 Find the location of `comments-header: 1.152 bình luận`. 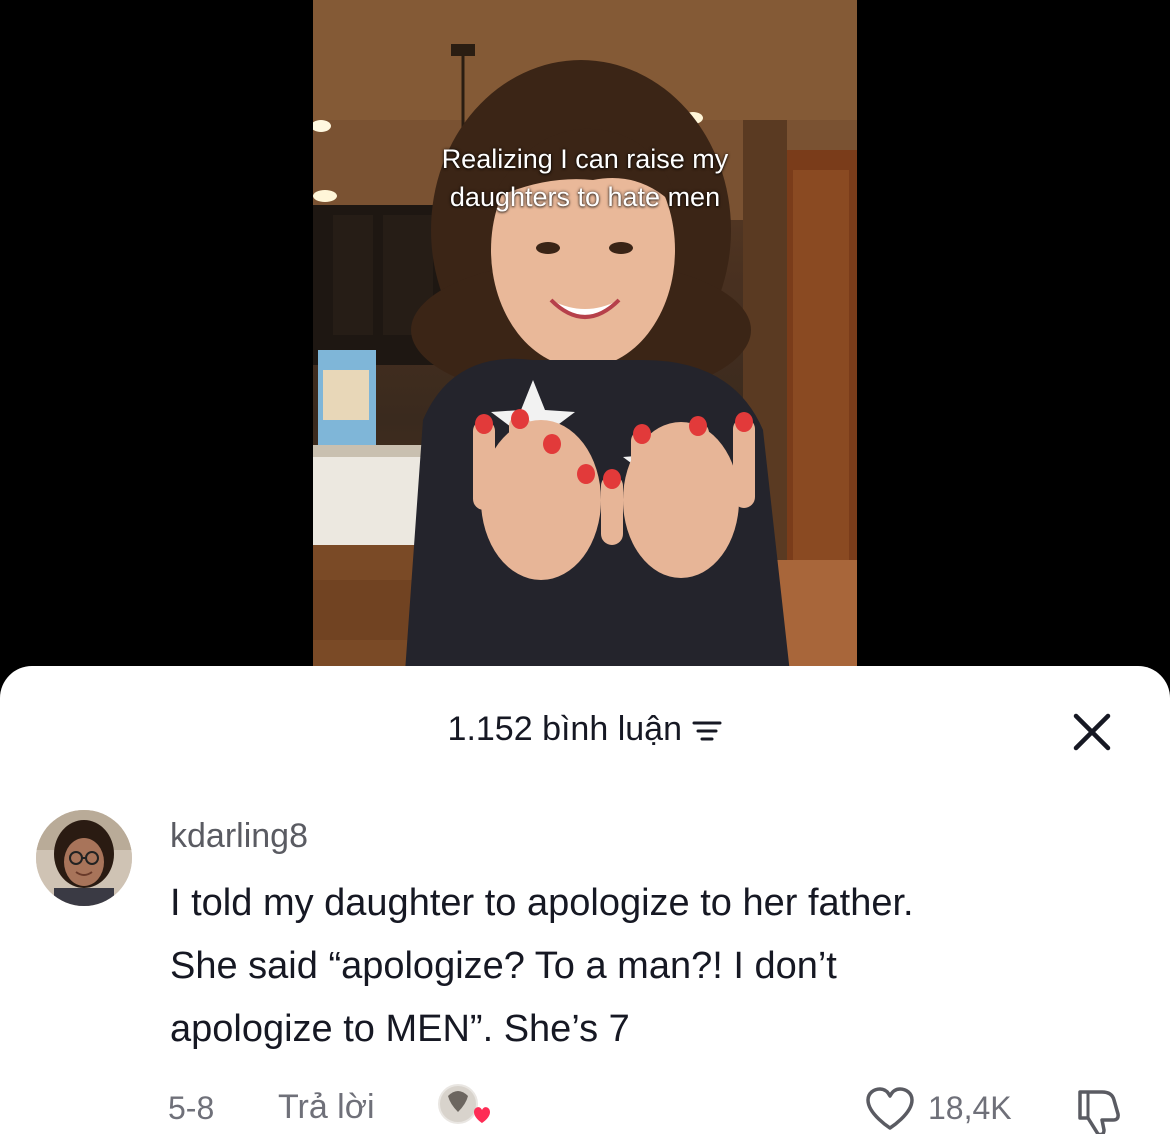

comments-header: 1.152 bình luận is located at coordinates (585, 729).